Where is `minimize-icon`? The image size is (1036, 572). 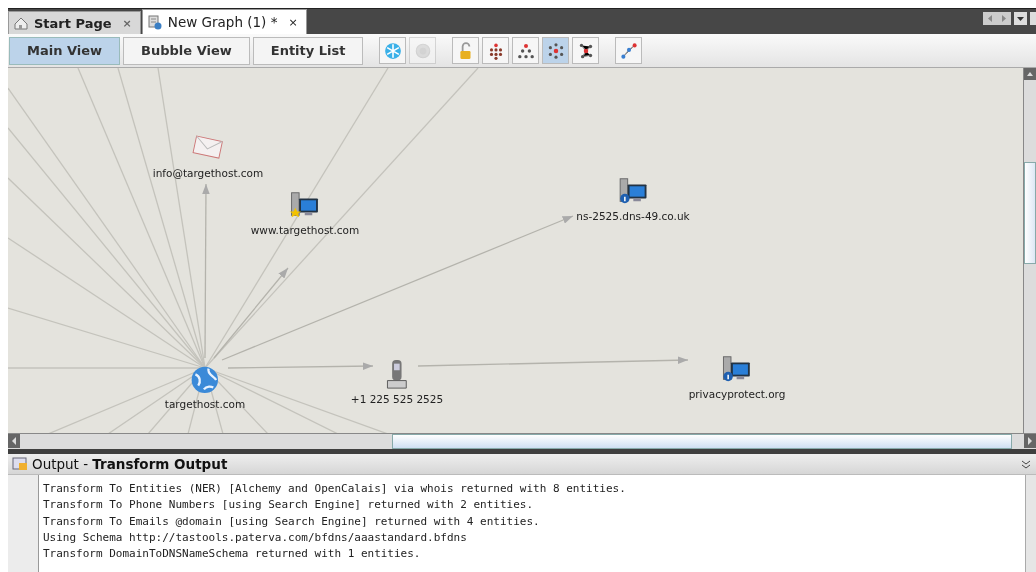 minimize-icon is located at coordinates (1026, 464).